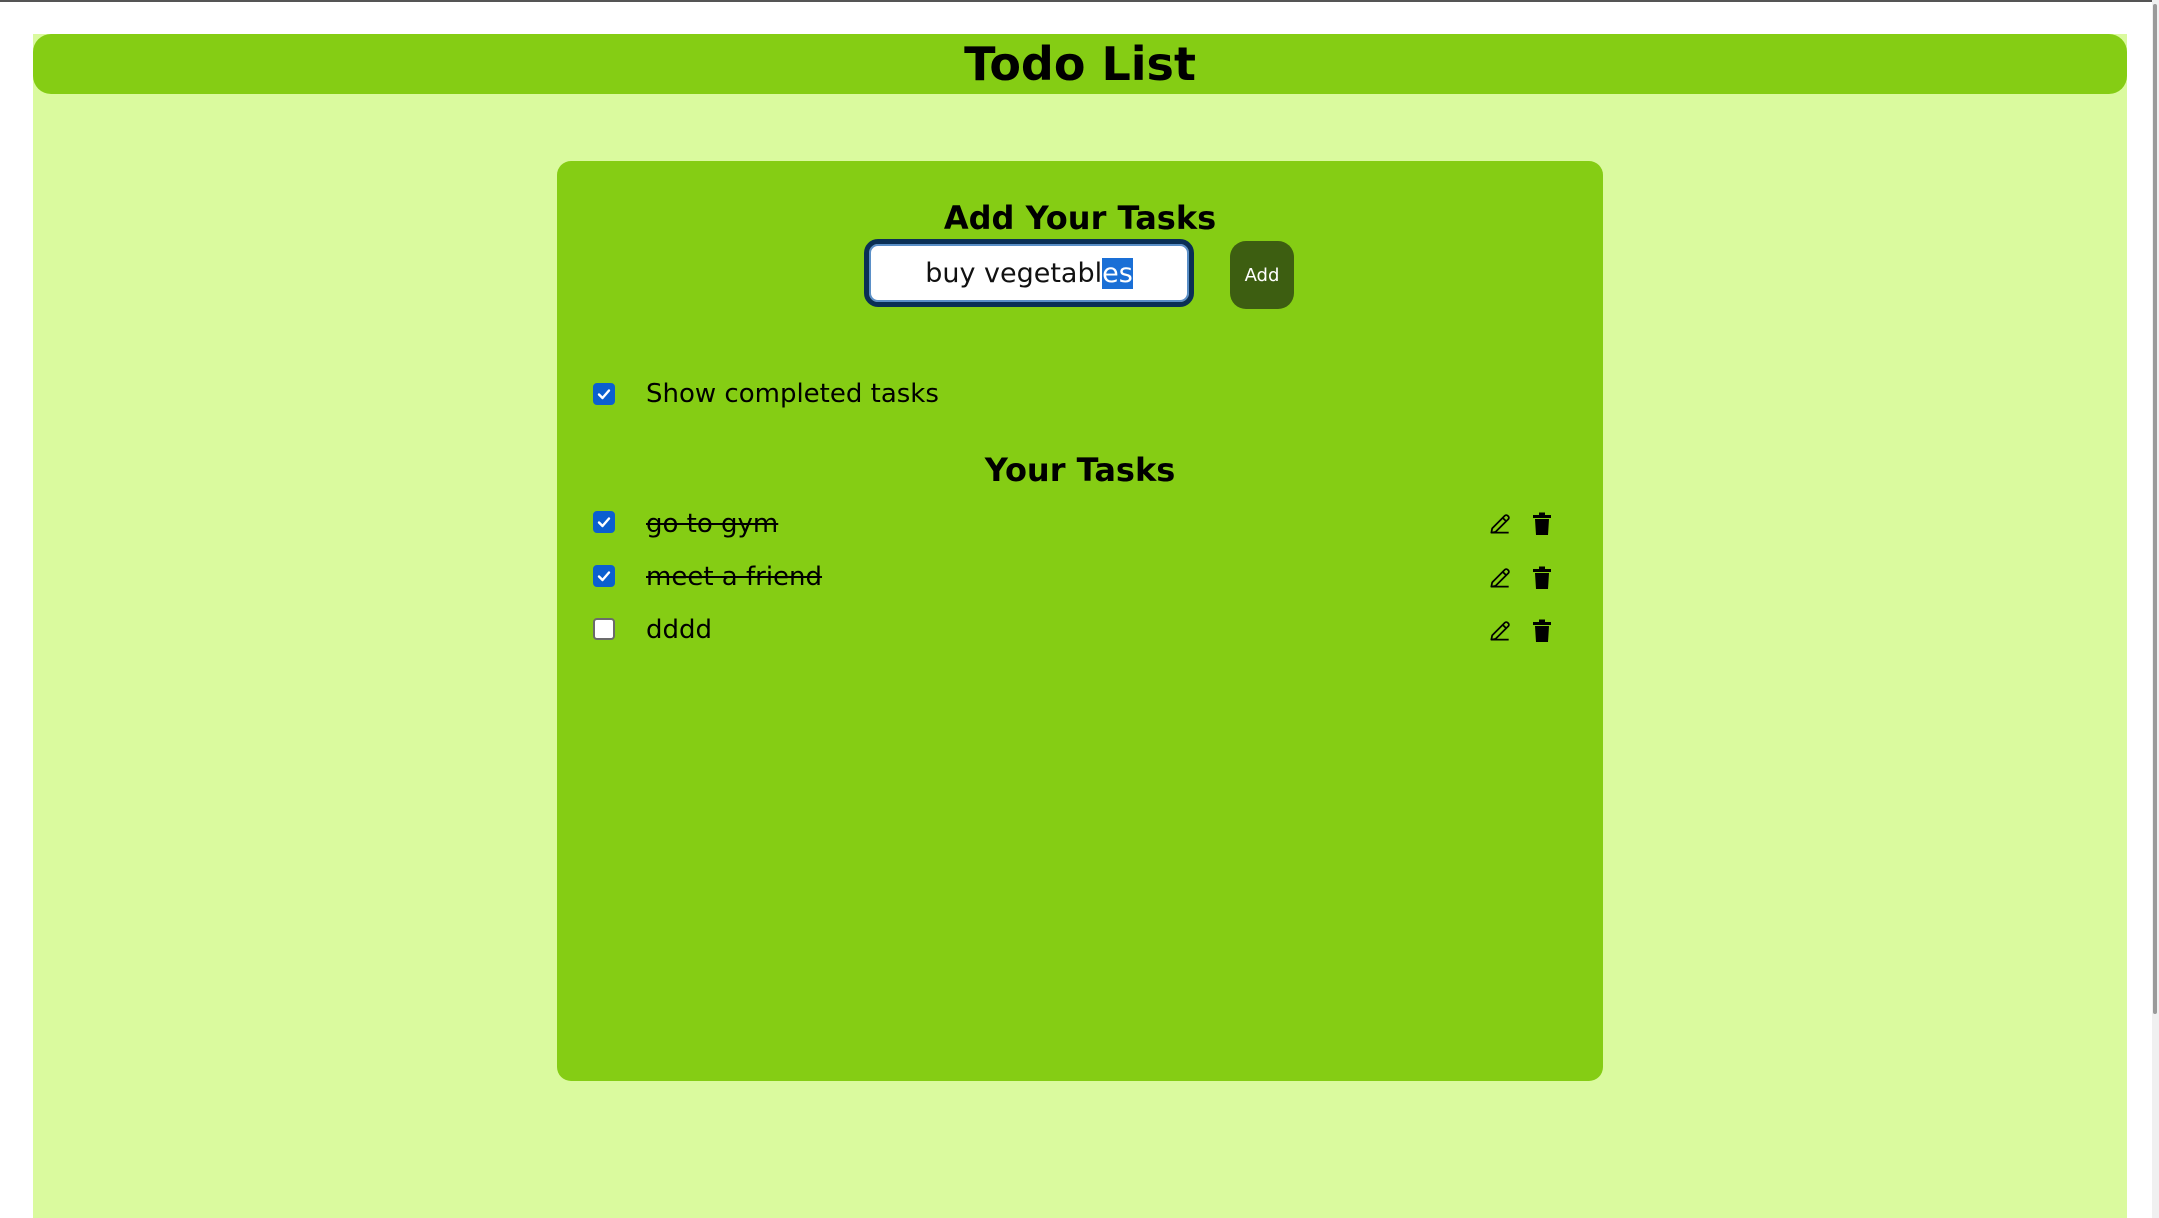 This screenshot has width=2159, height=1218. Describe the element at coordinates (1080, 218) in the screenshot. I see `add-tasks-heading: Add Your Tasks` at that location.